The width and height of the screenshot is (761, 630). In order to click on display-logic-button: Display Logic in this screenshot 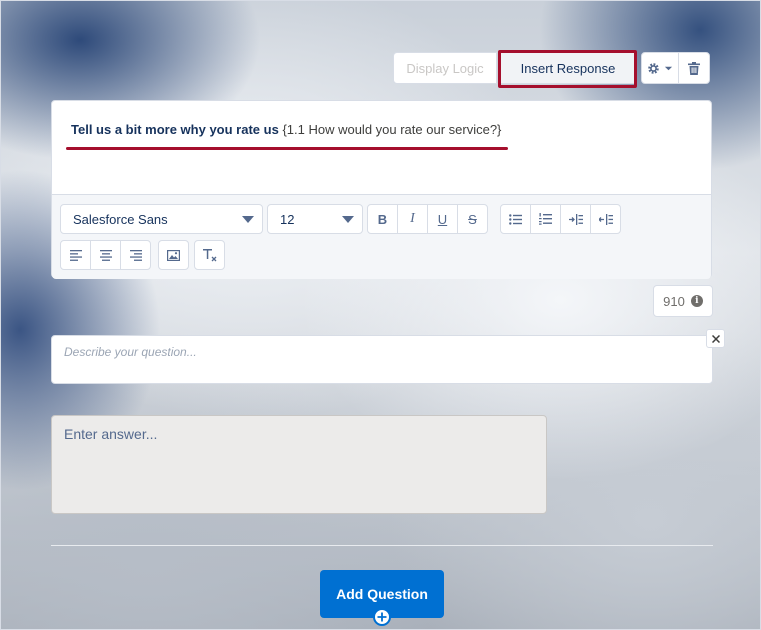, I will do `click(445, 68)`.